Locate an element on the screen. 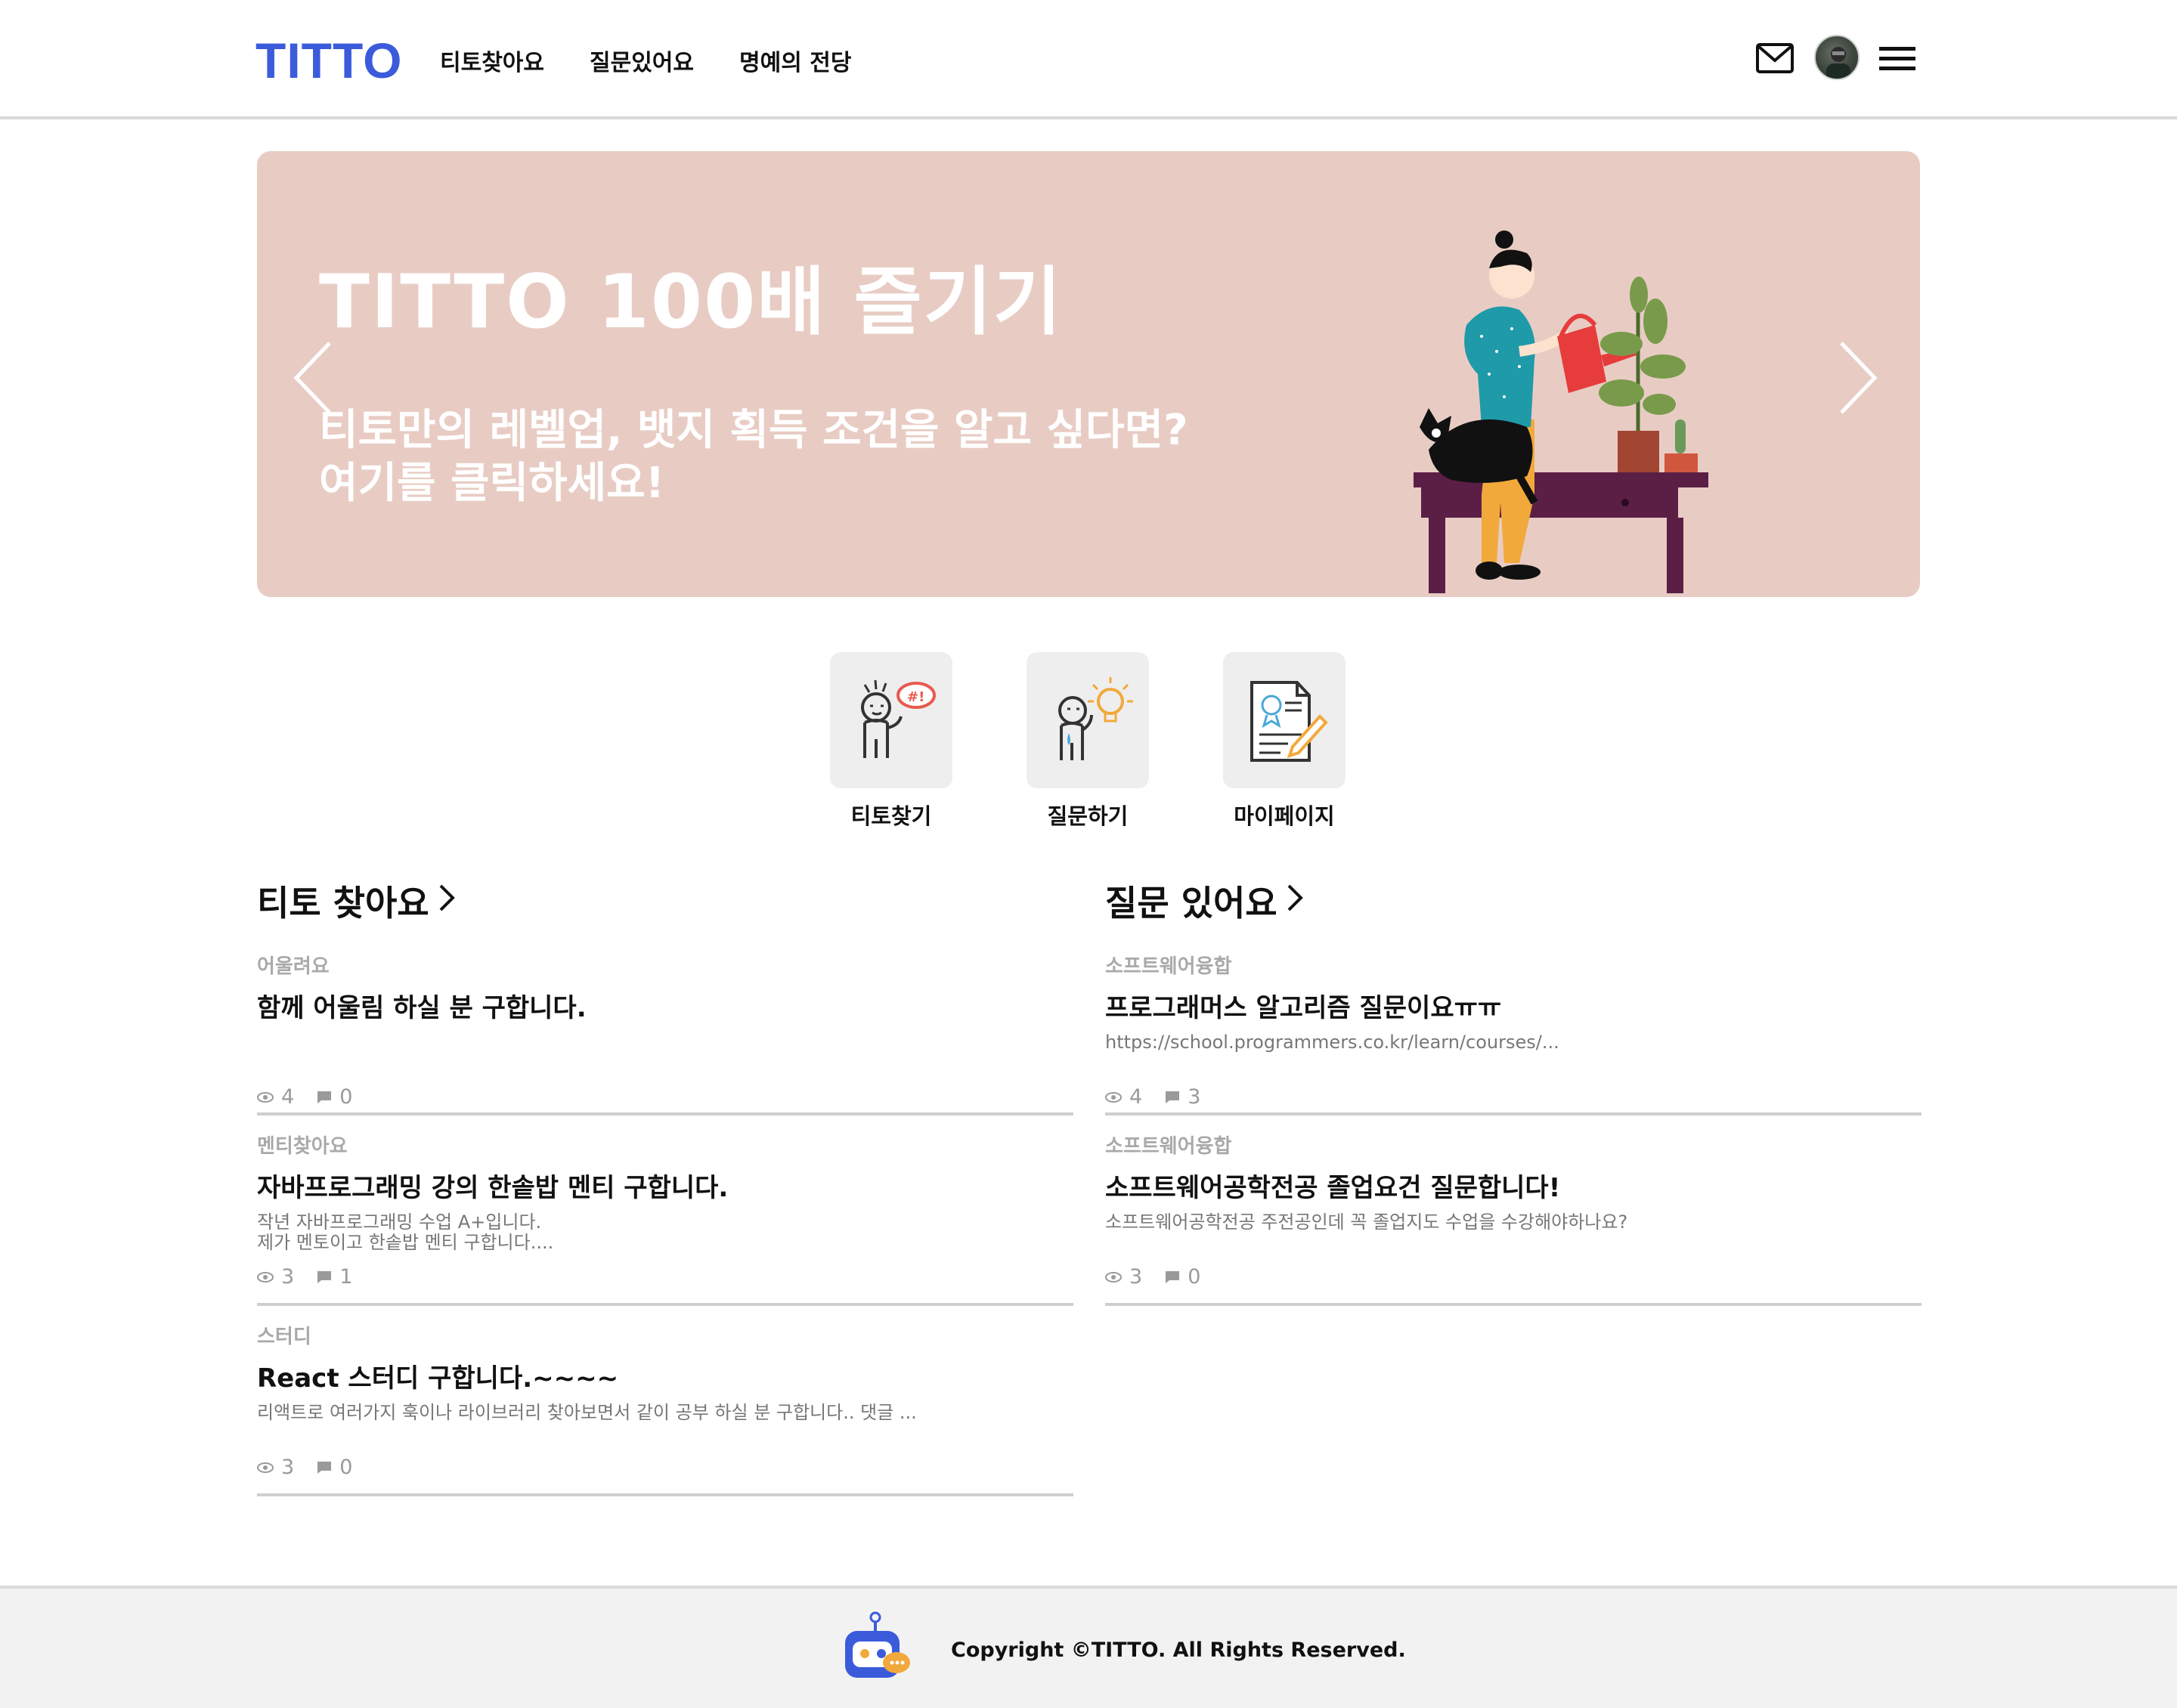 This screenshot has width=2177, height=1708. list-item: 어울려요 함께 어울림 하실 분 구합니다. 4 0 is located at coordinates (665, 996).